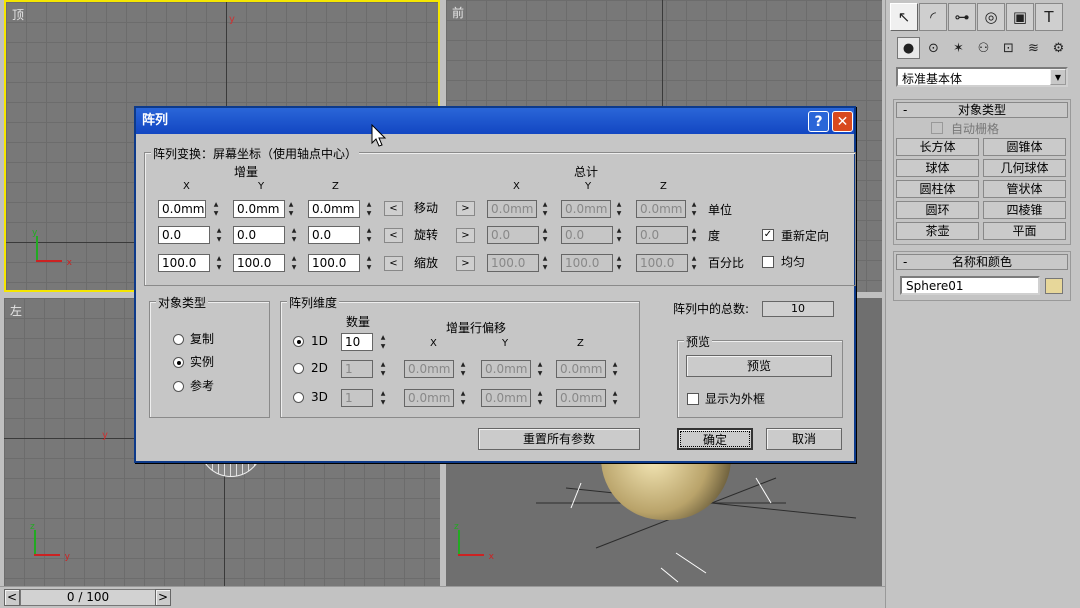 The height and width of the screenshot is (608, 1080). I want to click on pyramid-button: 四棱锥, so click(1024, 210).